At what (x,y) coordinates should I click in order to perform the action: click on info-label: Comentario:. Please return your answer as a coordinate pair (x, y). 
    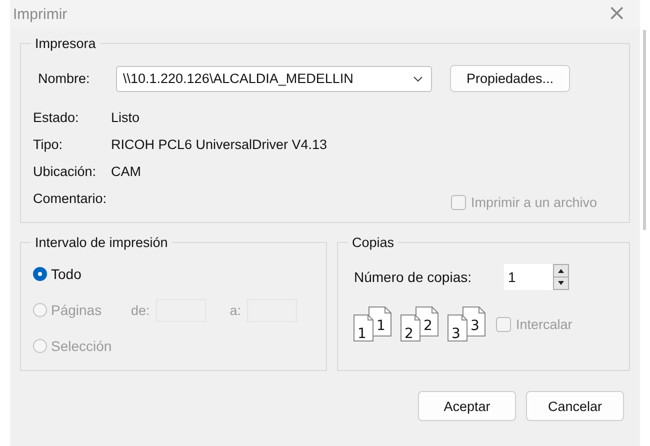
    Looking at the image, I should click on (70, 198).